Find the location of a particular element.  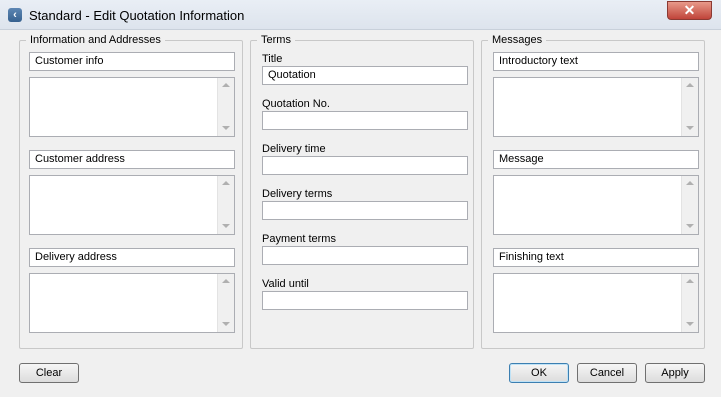

terms-legend: Terms is located at coordinates (276, 40).